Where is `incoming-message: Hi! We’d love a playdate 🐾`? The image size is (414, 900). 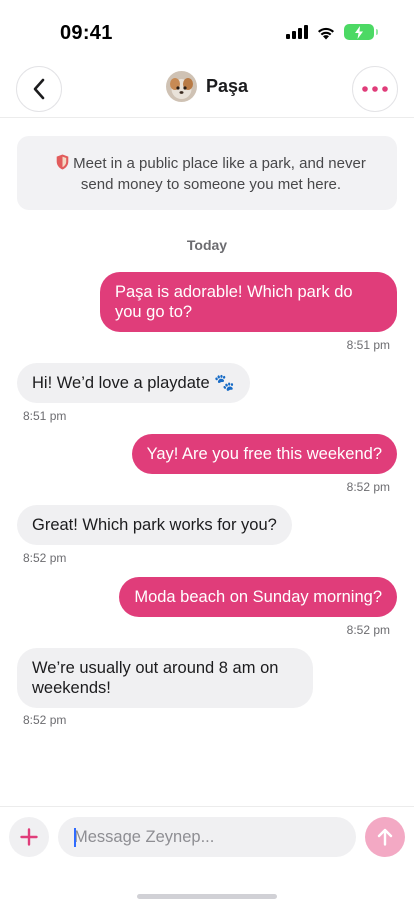
incoming-message: Hi! We’d love a playdate 🐾 is located at coordinates (133, 383).